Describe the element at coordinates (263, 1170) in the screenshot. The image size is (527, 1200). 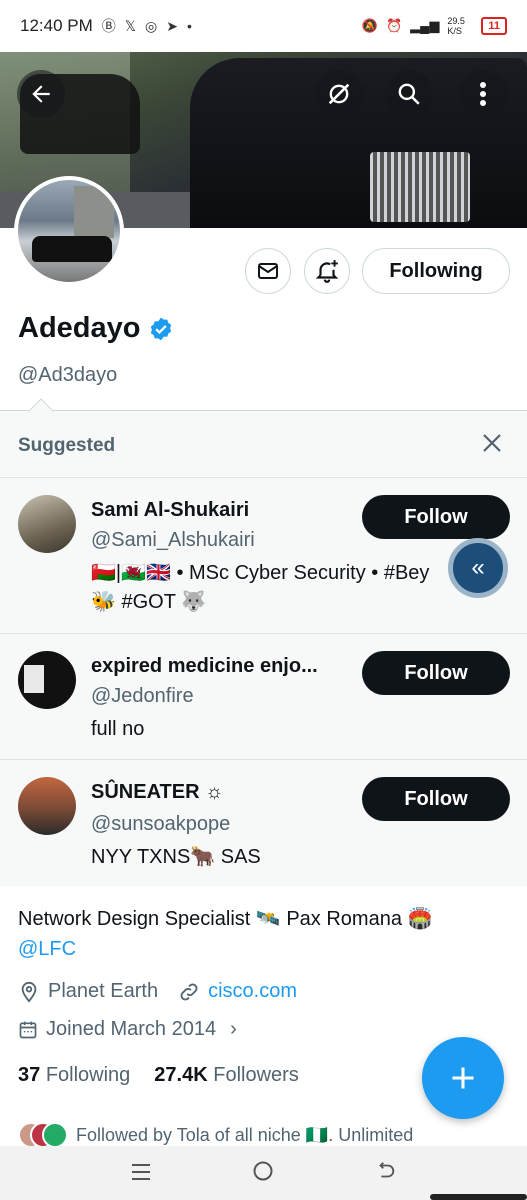
I see `home-circle-icon` at that location.